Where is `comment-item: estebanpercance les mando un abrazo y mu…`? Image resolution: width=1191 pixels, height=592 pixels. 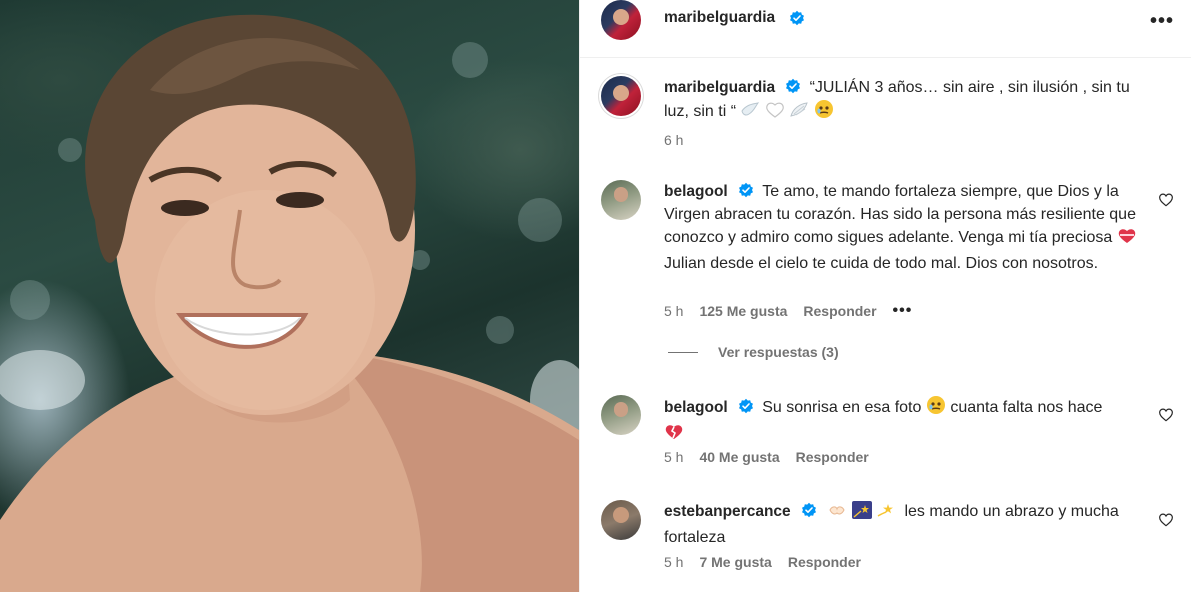
comment-item: estebanpercance les mando un abrazo y mu… is located at coordinates (885, 540).